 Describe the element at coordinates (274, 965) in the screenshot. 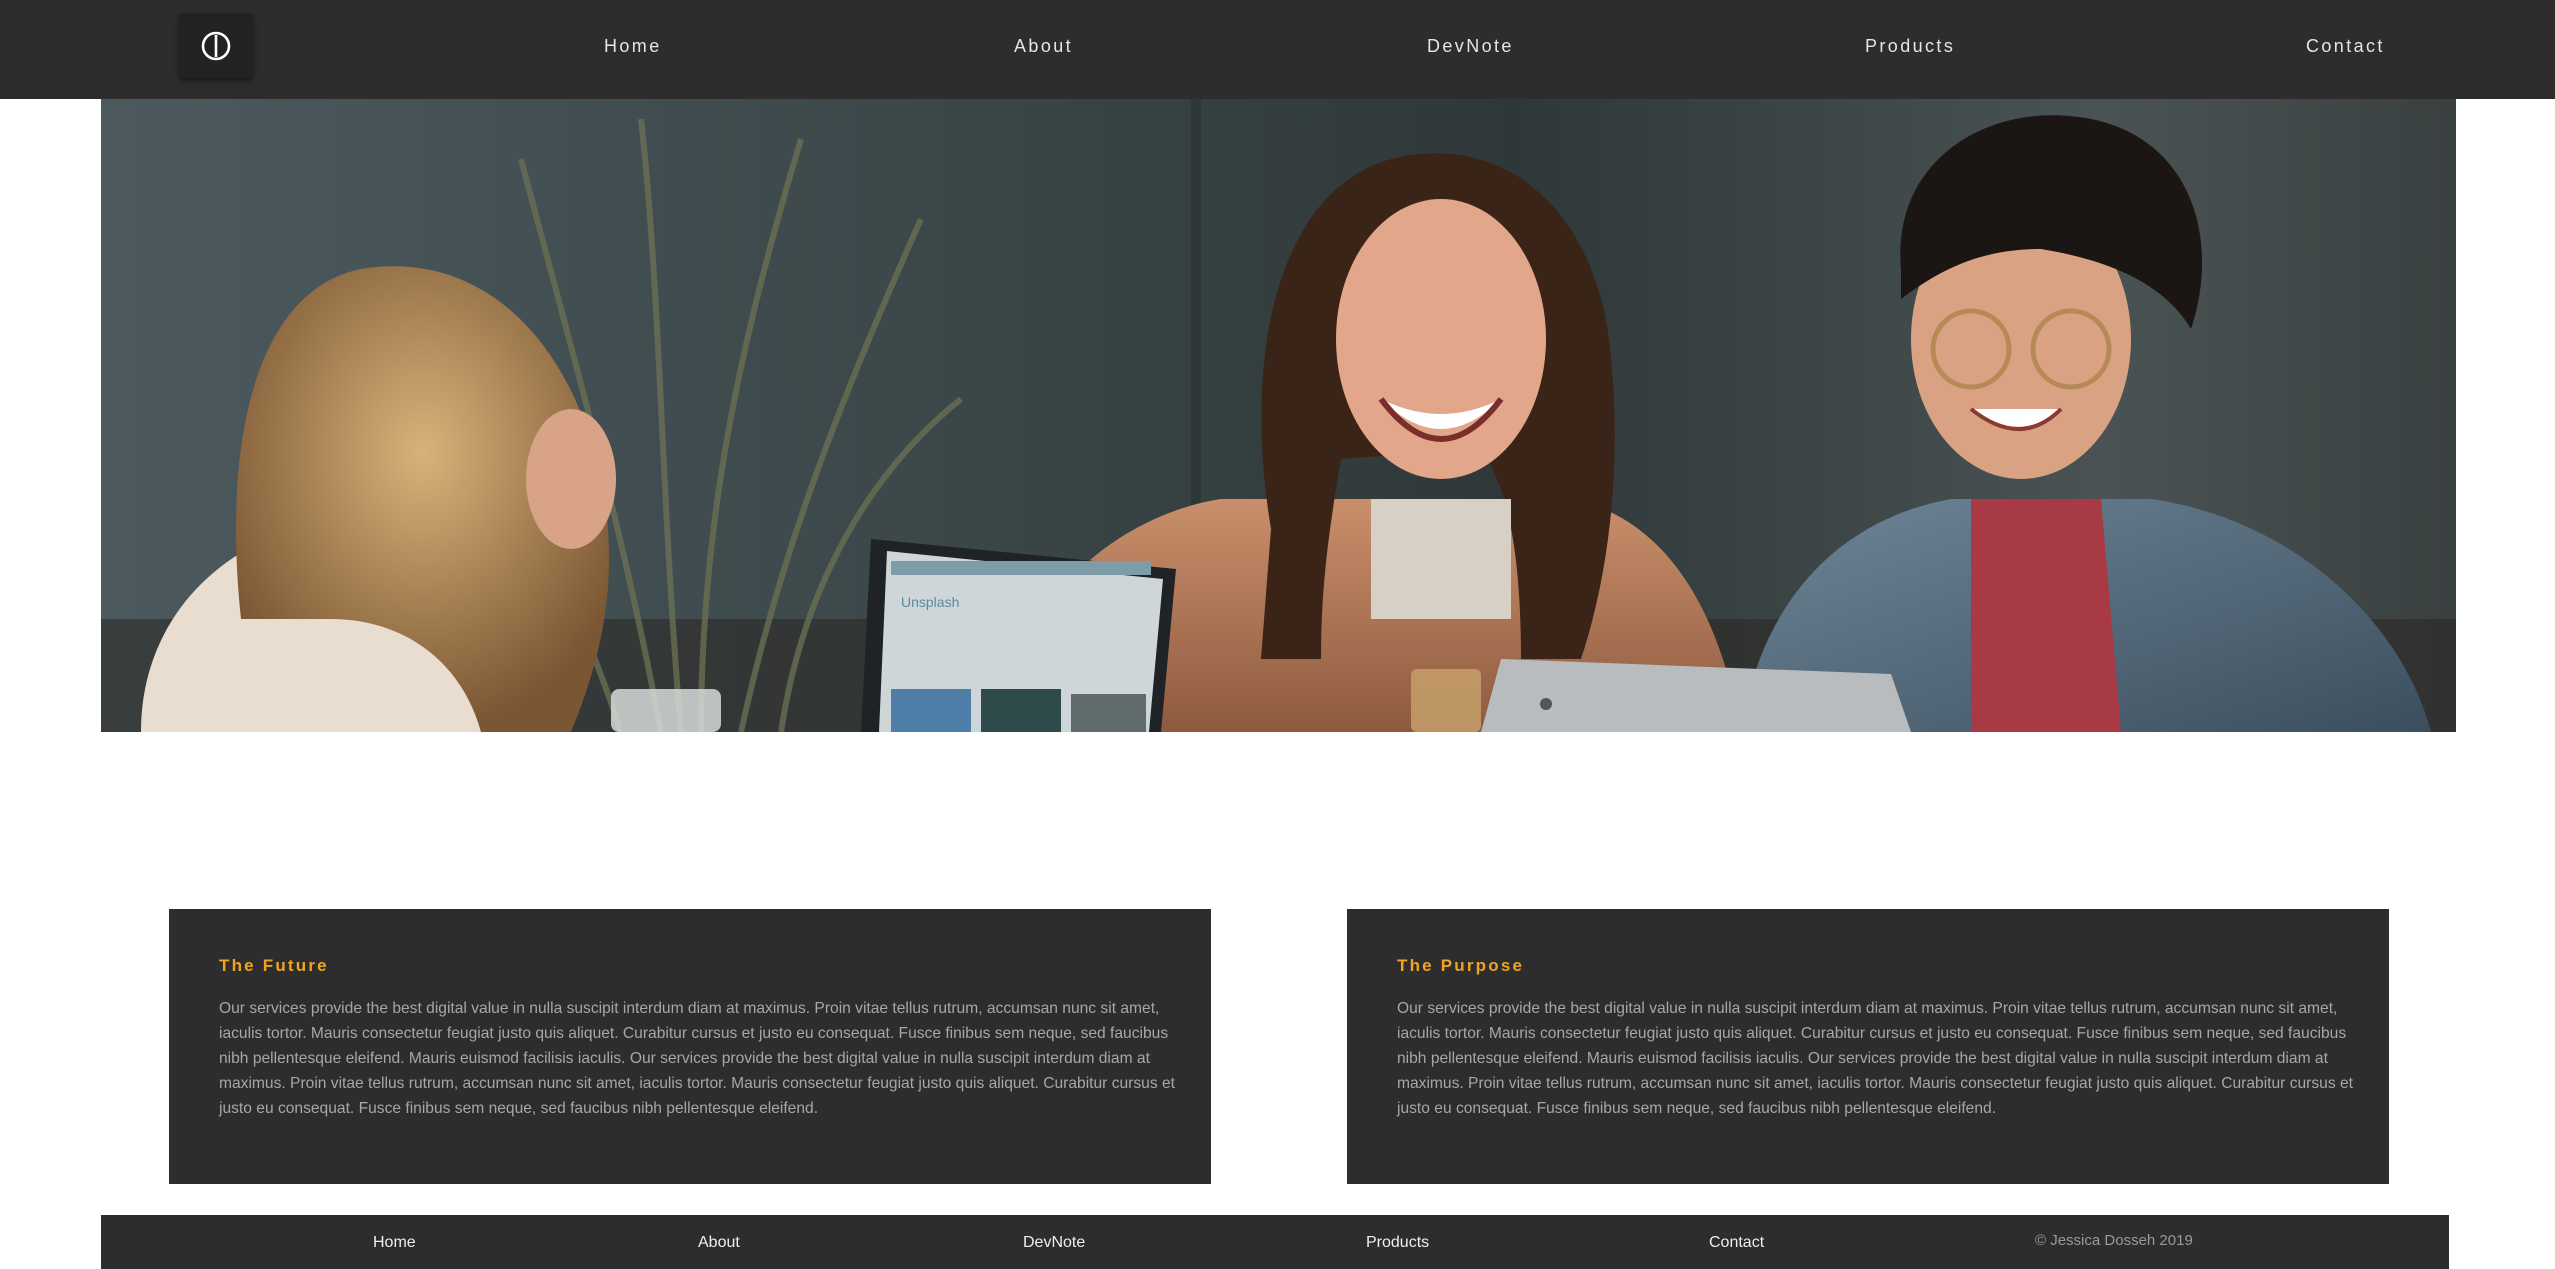

I see `card-title: The Future` at that location.